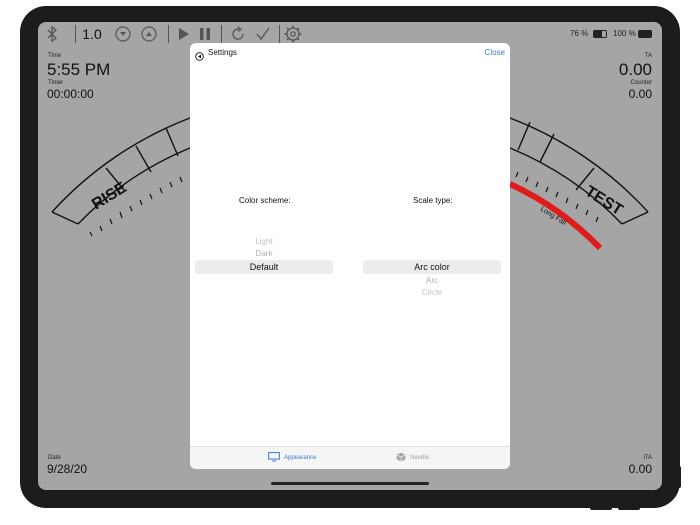 This screenshot has width=700, height=525. Describe the element at coordinates (604, 201) in the screenshot. I see `gauge-right-label: TEST` at that location.